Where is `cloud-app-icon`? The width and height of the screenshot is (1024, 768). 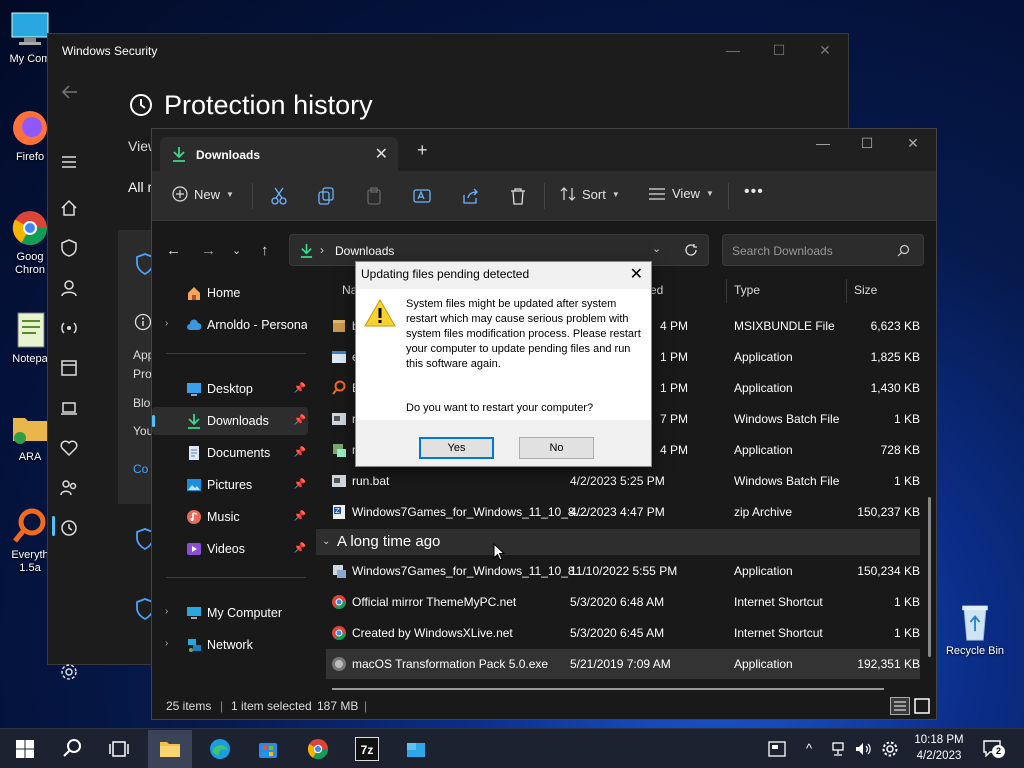 cloud-app-icon is located at coordinates (416, 749).